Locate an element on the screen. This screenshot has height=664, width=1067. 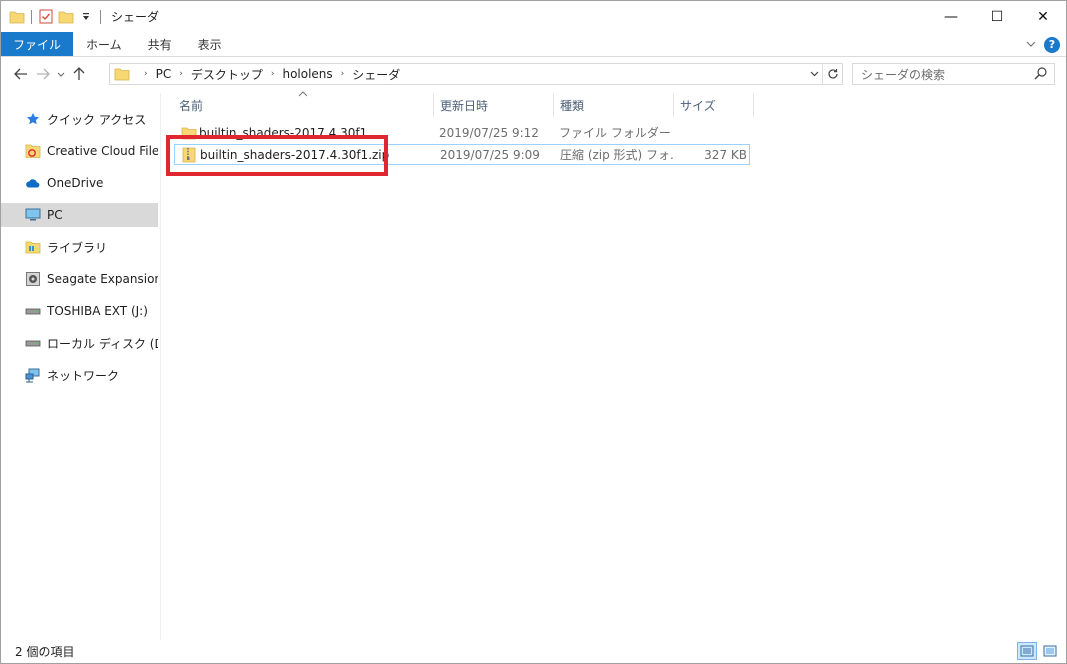
nav-item-pc: PC is located at coordinates (79, 215).